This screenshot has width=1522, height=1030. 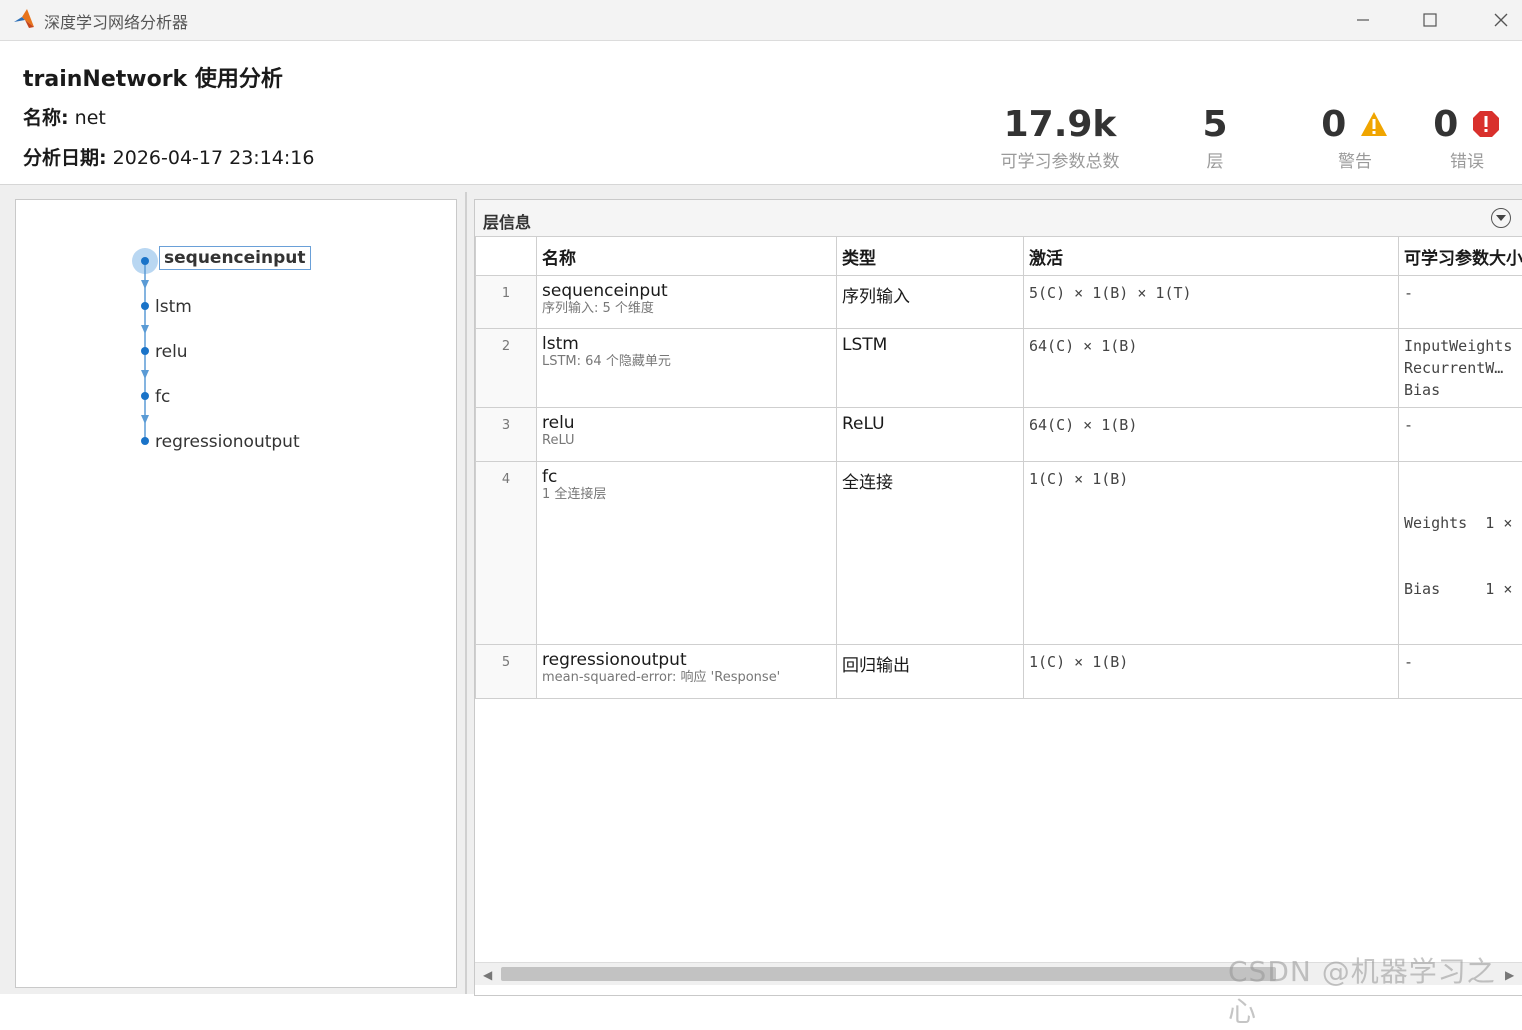 I want to click on layer-name-cell: lstm LSTM: 64 个隐藏单元, so click(x=687, y=368).